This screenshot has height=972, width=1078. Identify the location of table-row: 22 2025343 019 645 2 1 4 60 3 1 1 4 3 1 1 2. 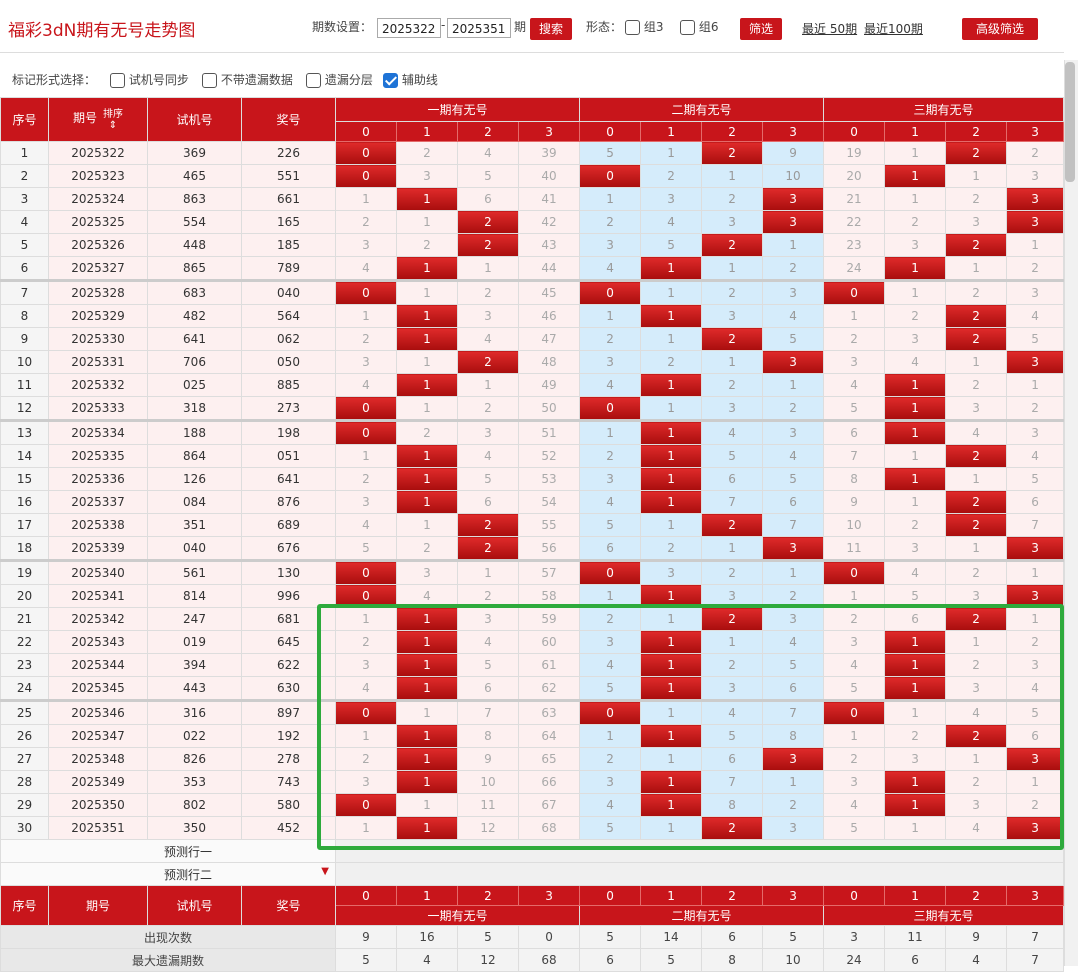
(532, 642).